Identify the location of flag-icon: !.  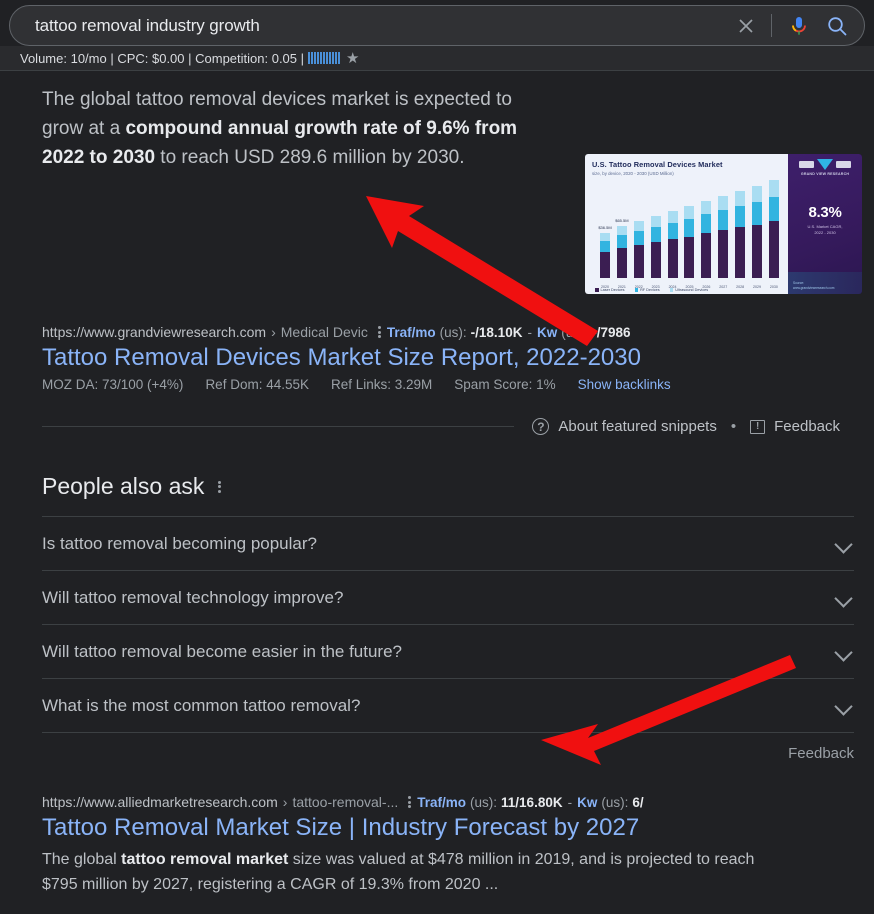
(758, 426).